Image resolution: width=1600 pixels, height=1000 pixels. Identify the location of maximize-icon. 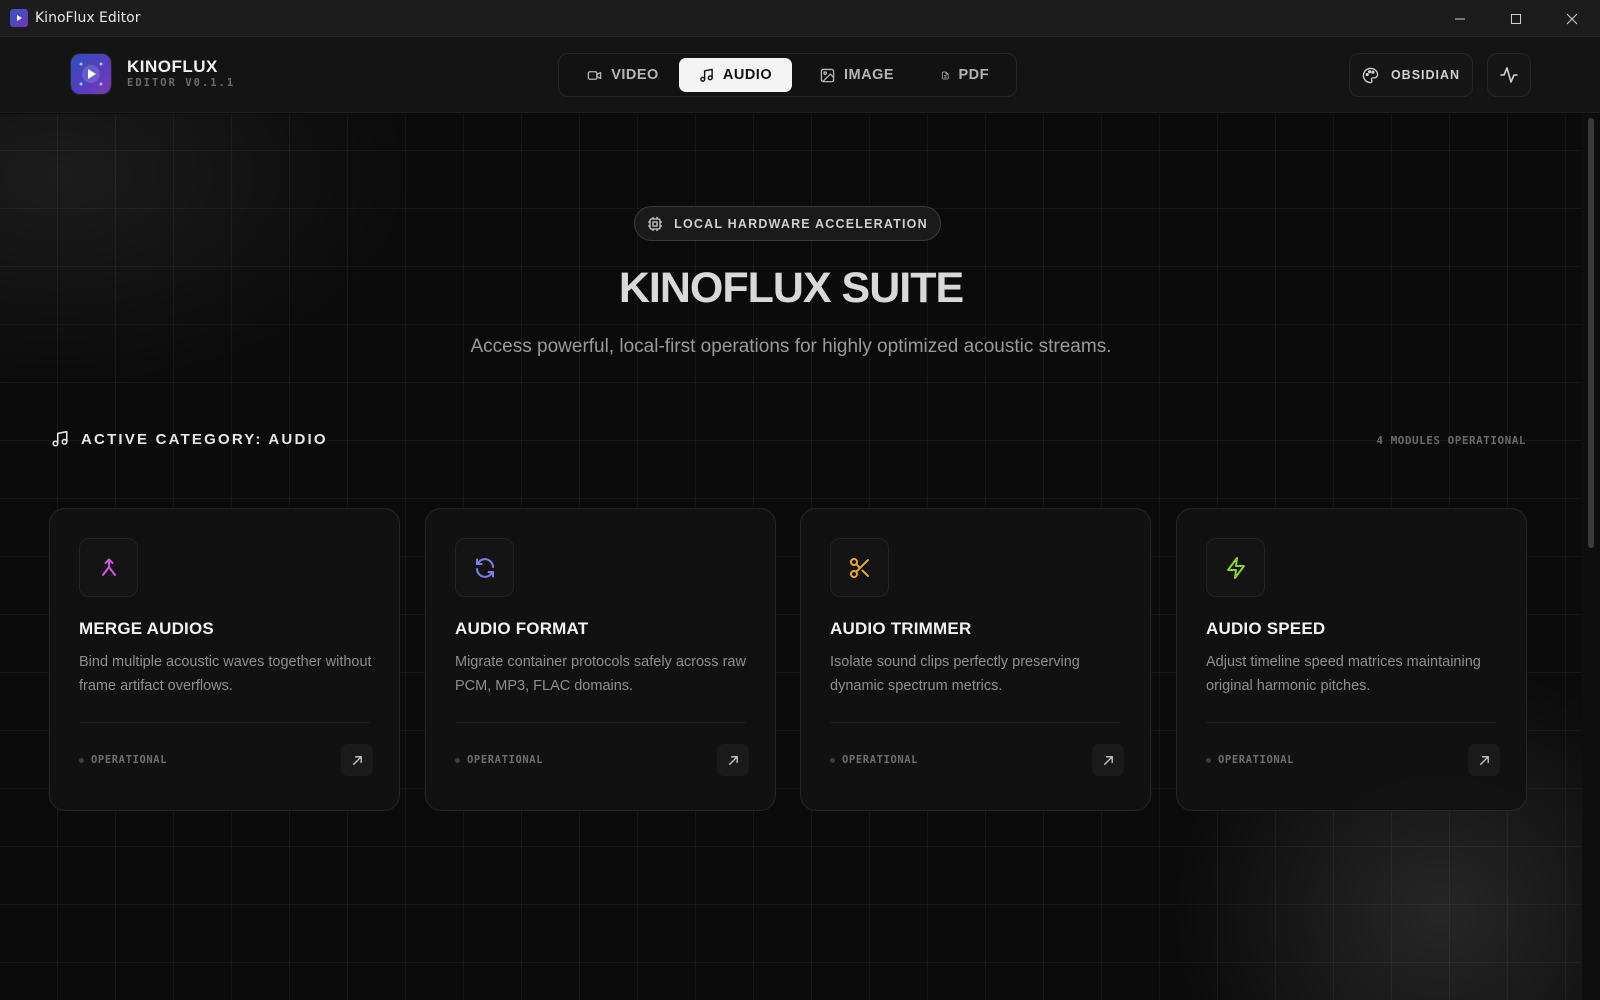
(1516, 18).